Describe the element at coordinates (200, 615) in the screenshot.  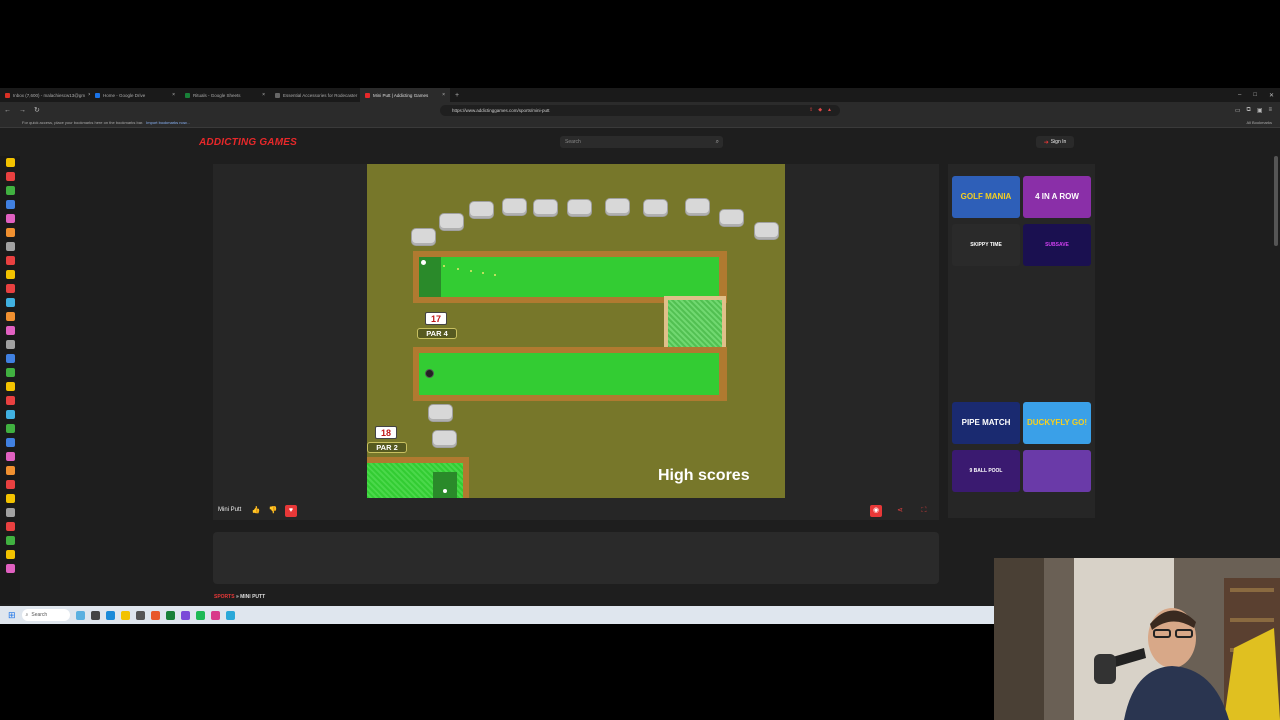
I see `spotify-icon` at that location.